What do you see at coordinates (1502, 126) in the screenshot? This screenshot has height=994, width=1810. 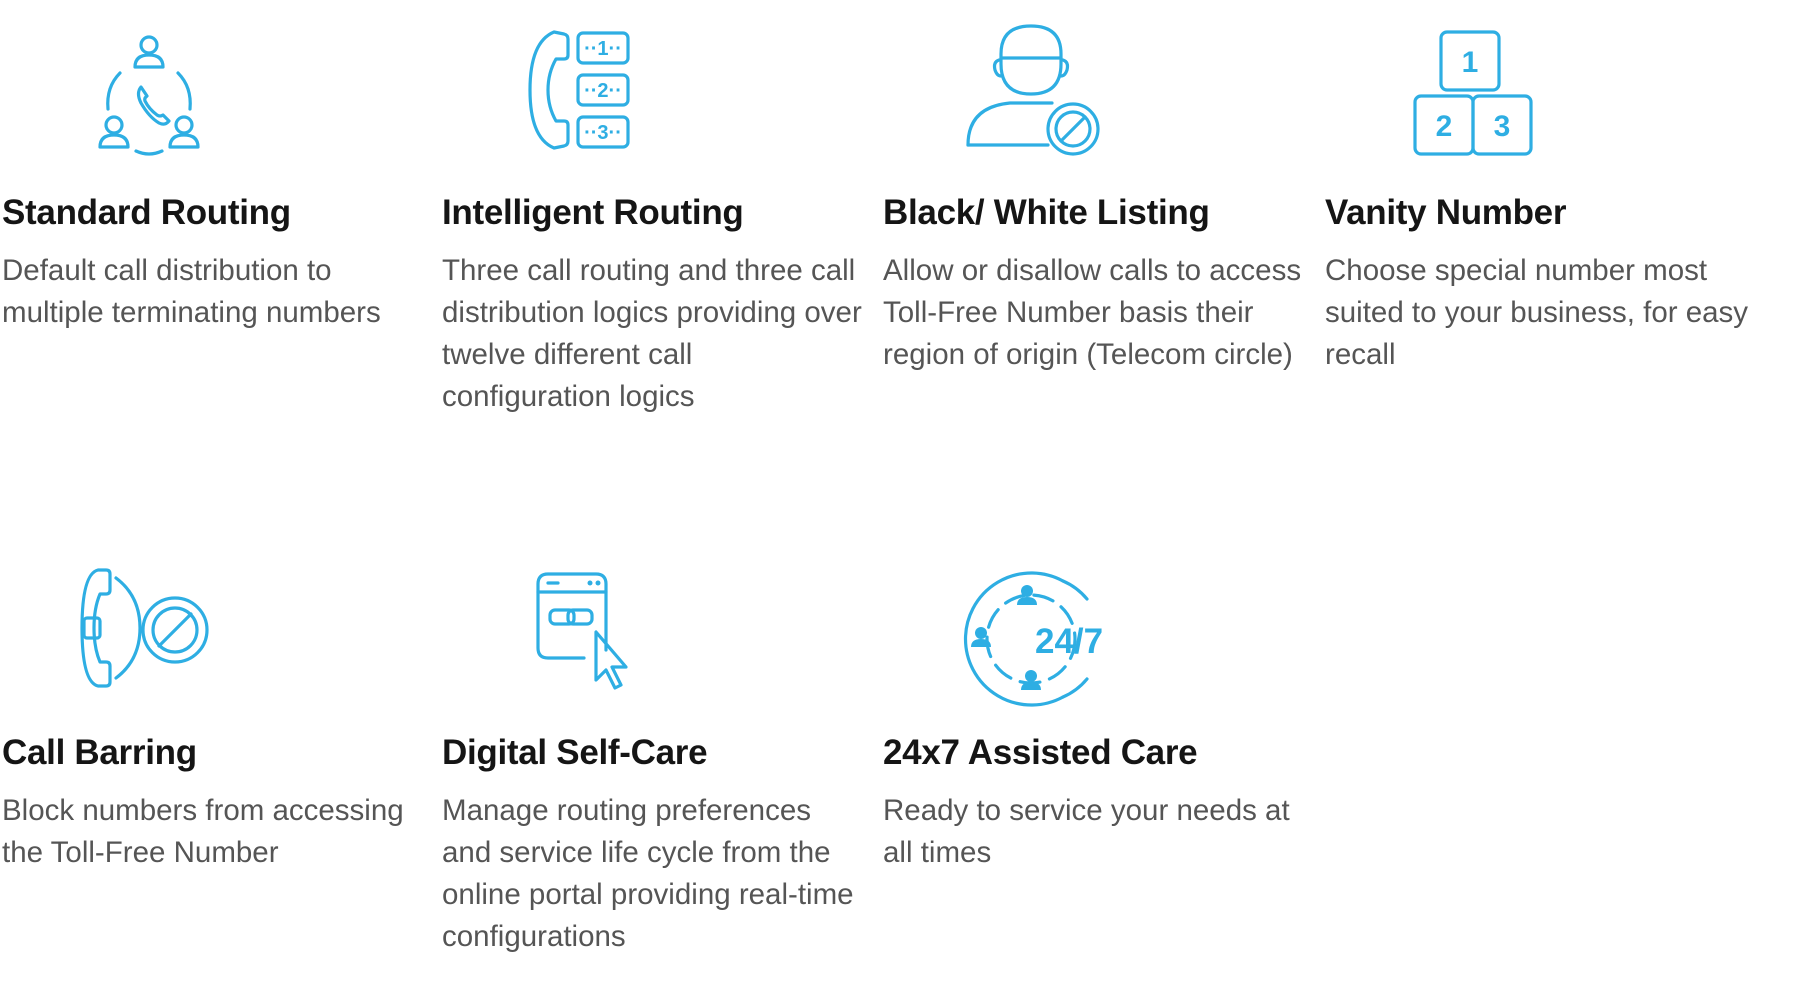 I see `svg-text: 3` at bounding box center [1502, 126].